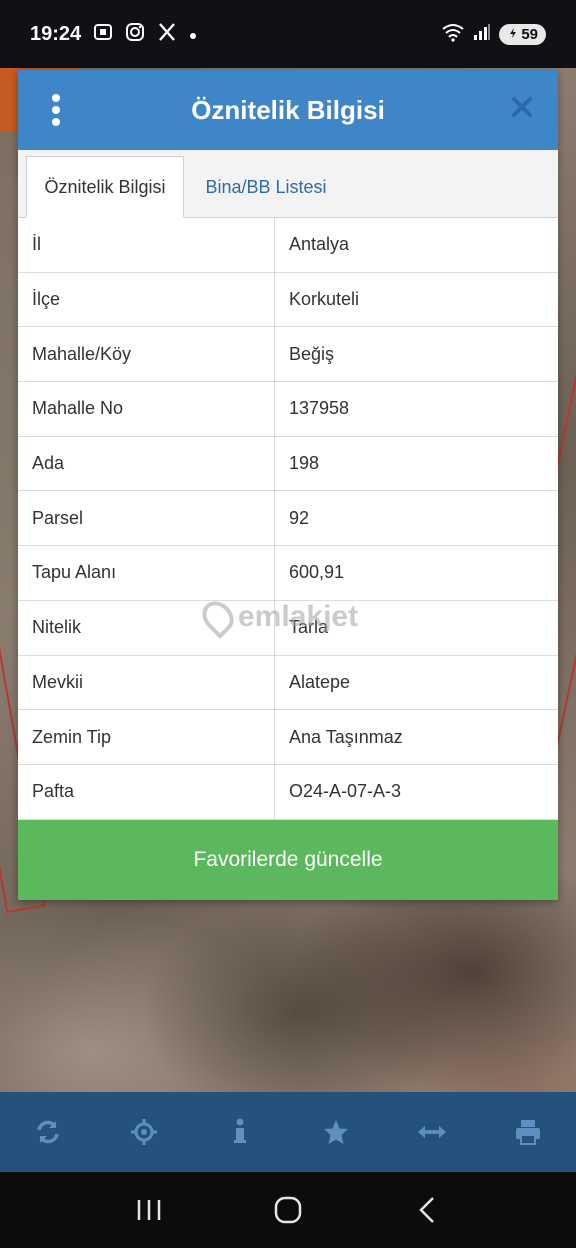 This screenshot has height=1248, width=576. Describe the element at coordinates (288, 792) in the screenshot. I see `table-row: Pafta O24-A-07-A-3` at that location.